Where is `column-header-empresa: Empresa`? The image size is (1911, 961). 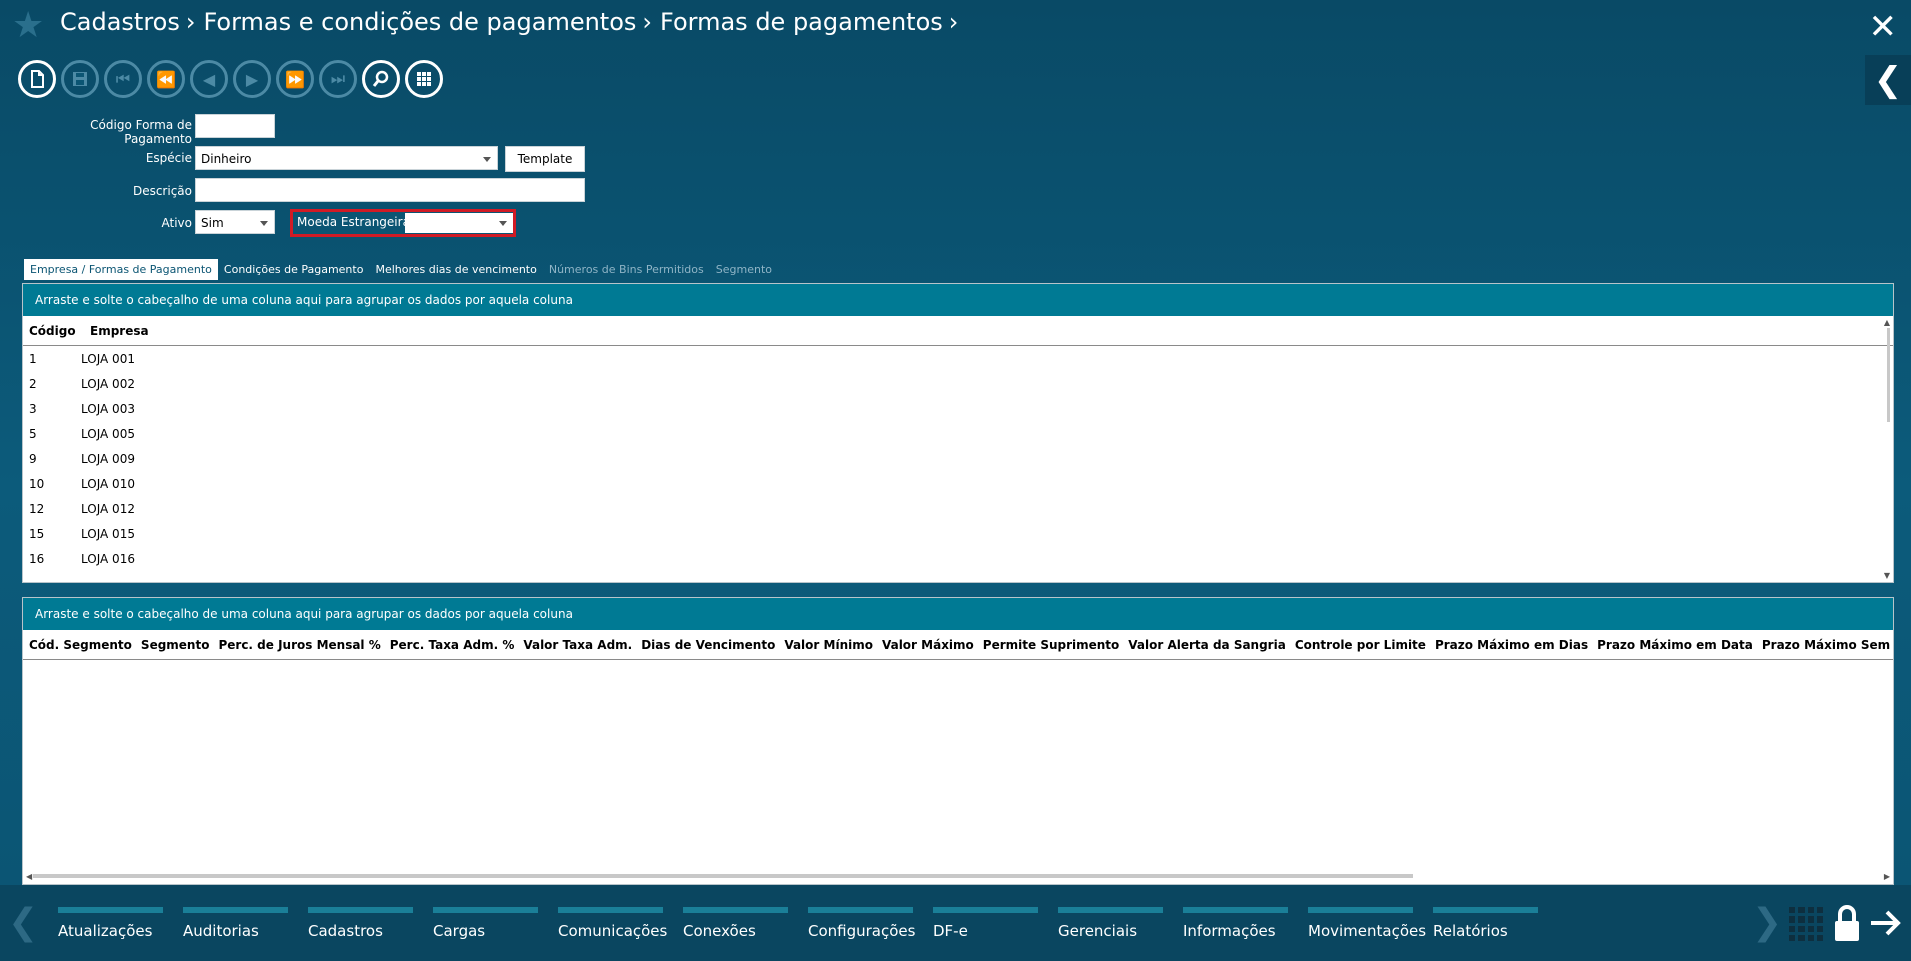
column-header-empresa: Empresa is located at coordinates (119, 331).